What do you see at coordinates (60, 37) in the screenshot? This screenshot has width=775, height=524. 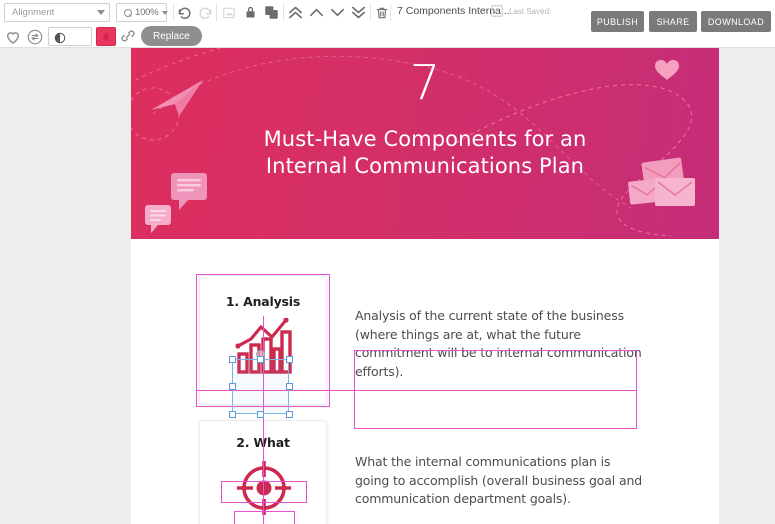 I see `contrast-icon` at bounding box center [60, 37].